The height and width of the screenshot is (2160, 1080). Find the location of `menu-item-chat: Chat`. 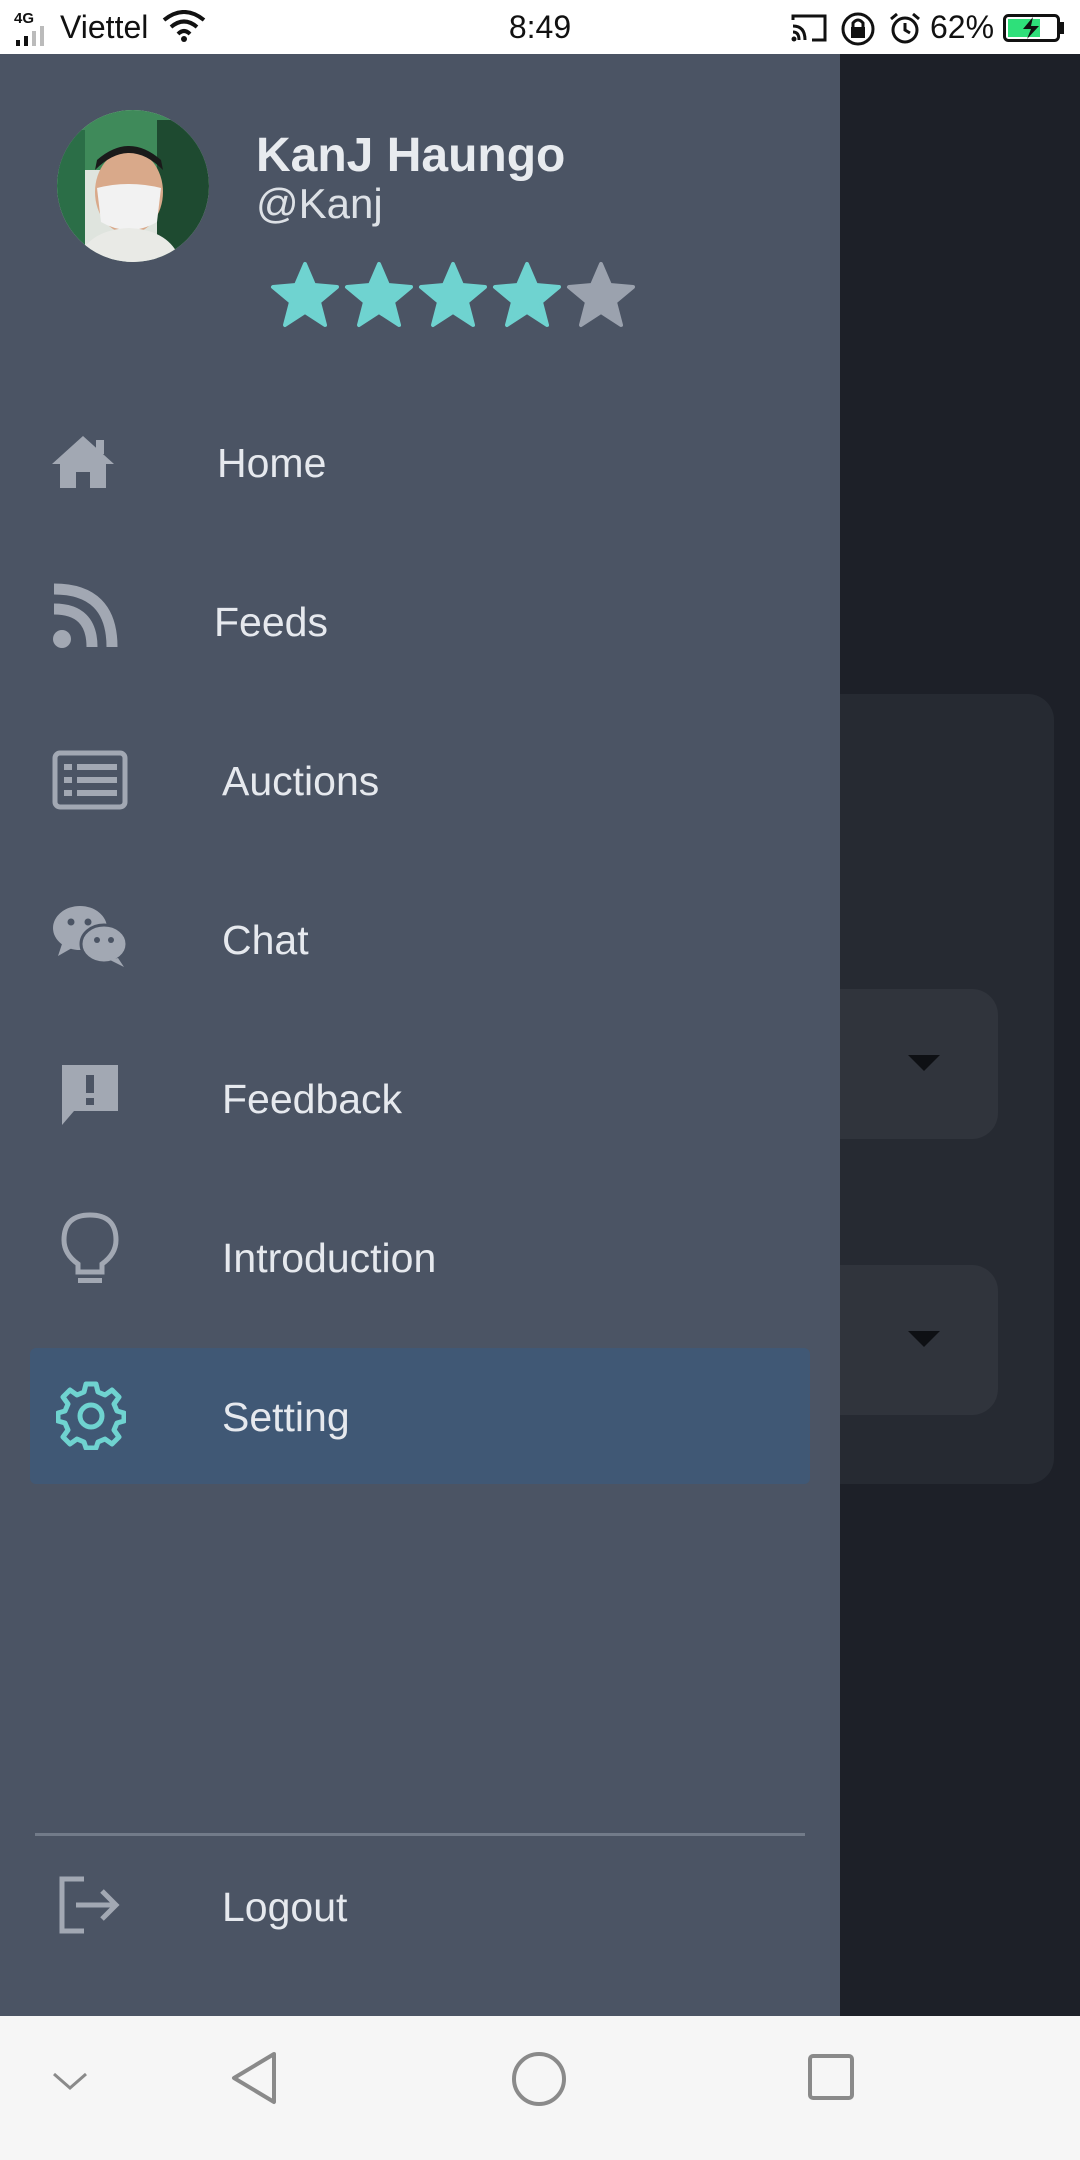

menu-item-chat: Chat is located at coordinates (420, 939).